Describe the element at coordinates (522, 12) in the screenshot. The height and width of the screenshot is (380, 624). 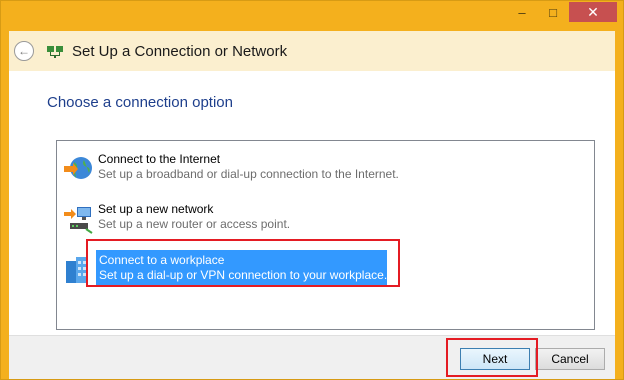
I see `minimize-button: –` at that location.